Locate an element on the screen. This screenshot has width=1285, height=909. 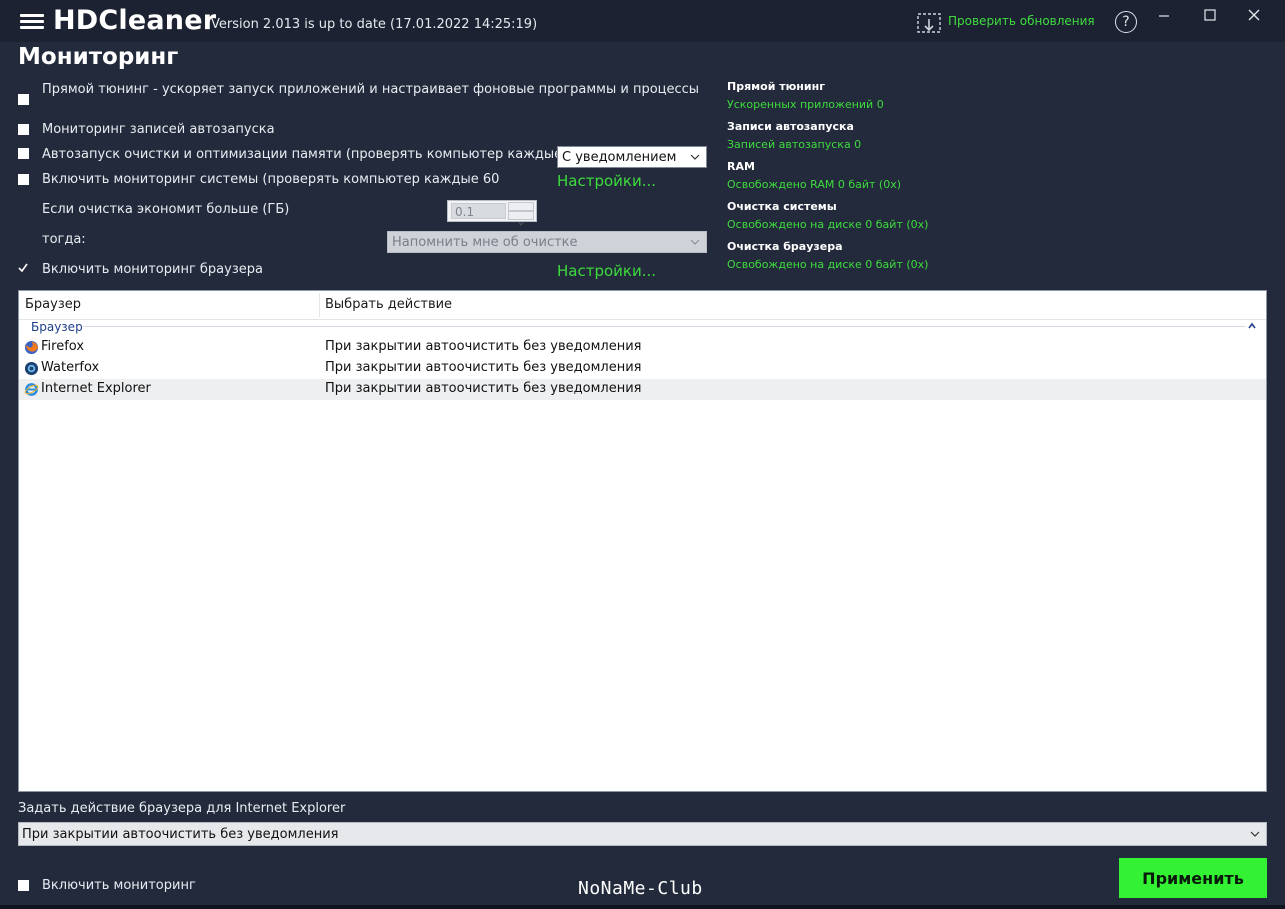
autostart-monitoring-label: Мониторинг записей автозапуска is located at coordinates (158, 129).